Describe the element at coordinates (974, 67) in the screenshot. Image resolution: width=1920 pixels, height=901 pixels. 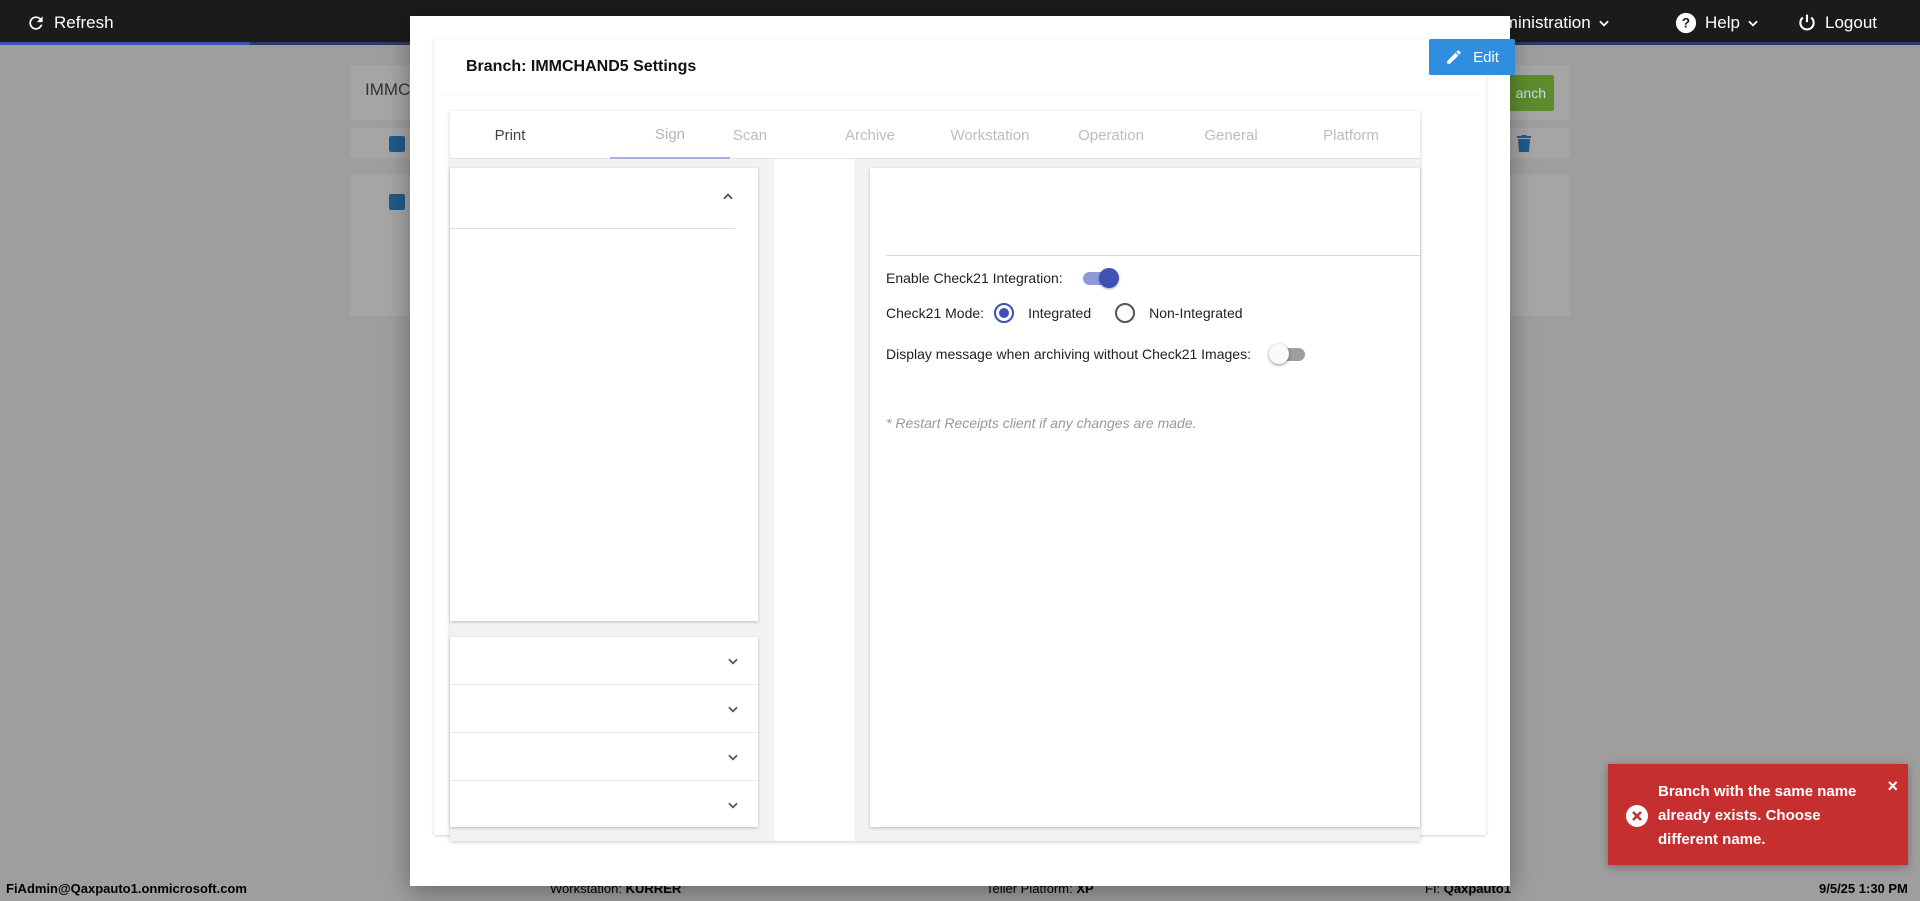
I see `dialog-header: Branch: IMMCHAND5 Settings Edit` at that location.